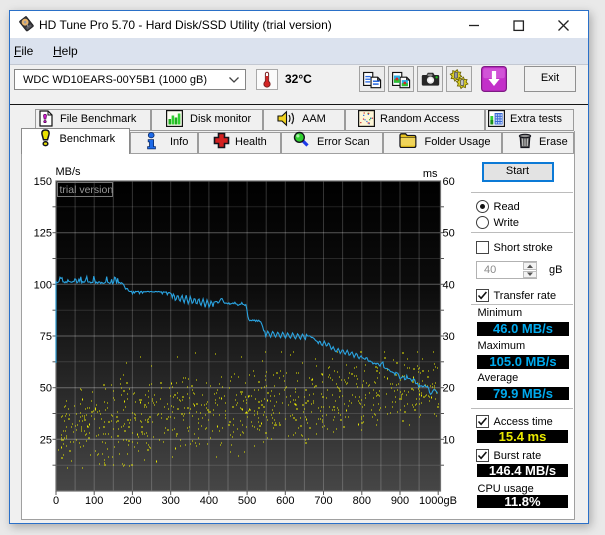 This screenshot has height=535, width=605. I want to click on svg-text: 800, so click(362, 501).